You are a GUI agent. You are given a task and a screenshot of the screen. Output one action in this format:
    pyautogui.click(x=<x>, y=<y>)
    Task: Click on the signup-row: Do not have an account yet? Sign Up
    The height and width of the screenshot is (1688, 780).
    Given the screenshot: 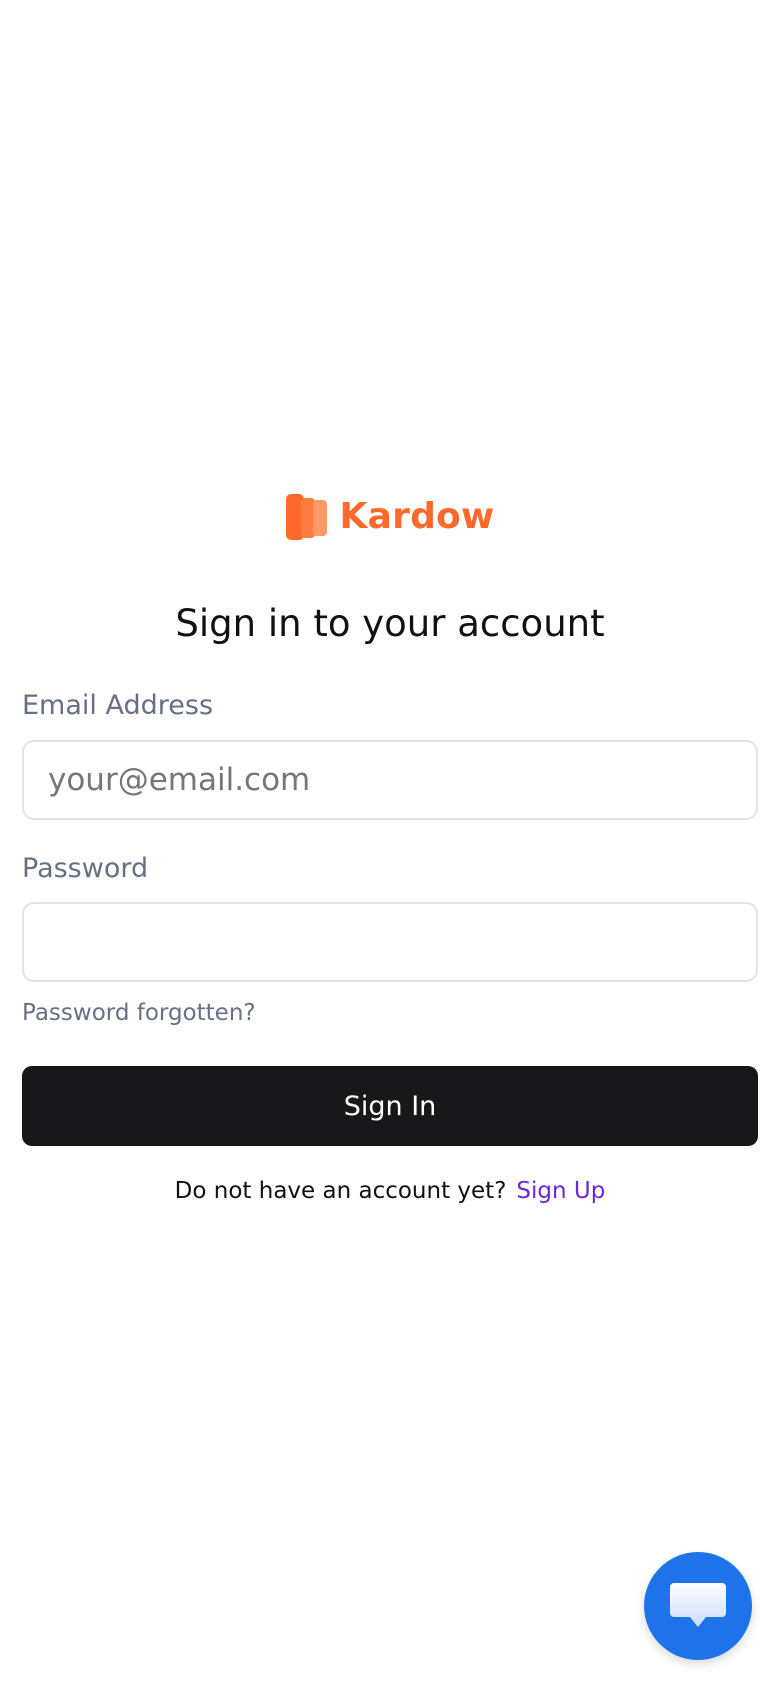 What is the action you would take?
    pyautogui.click(x=390, y=1191)
    